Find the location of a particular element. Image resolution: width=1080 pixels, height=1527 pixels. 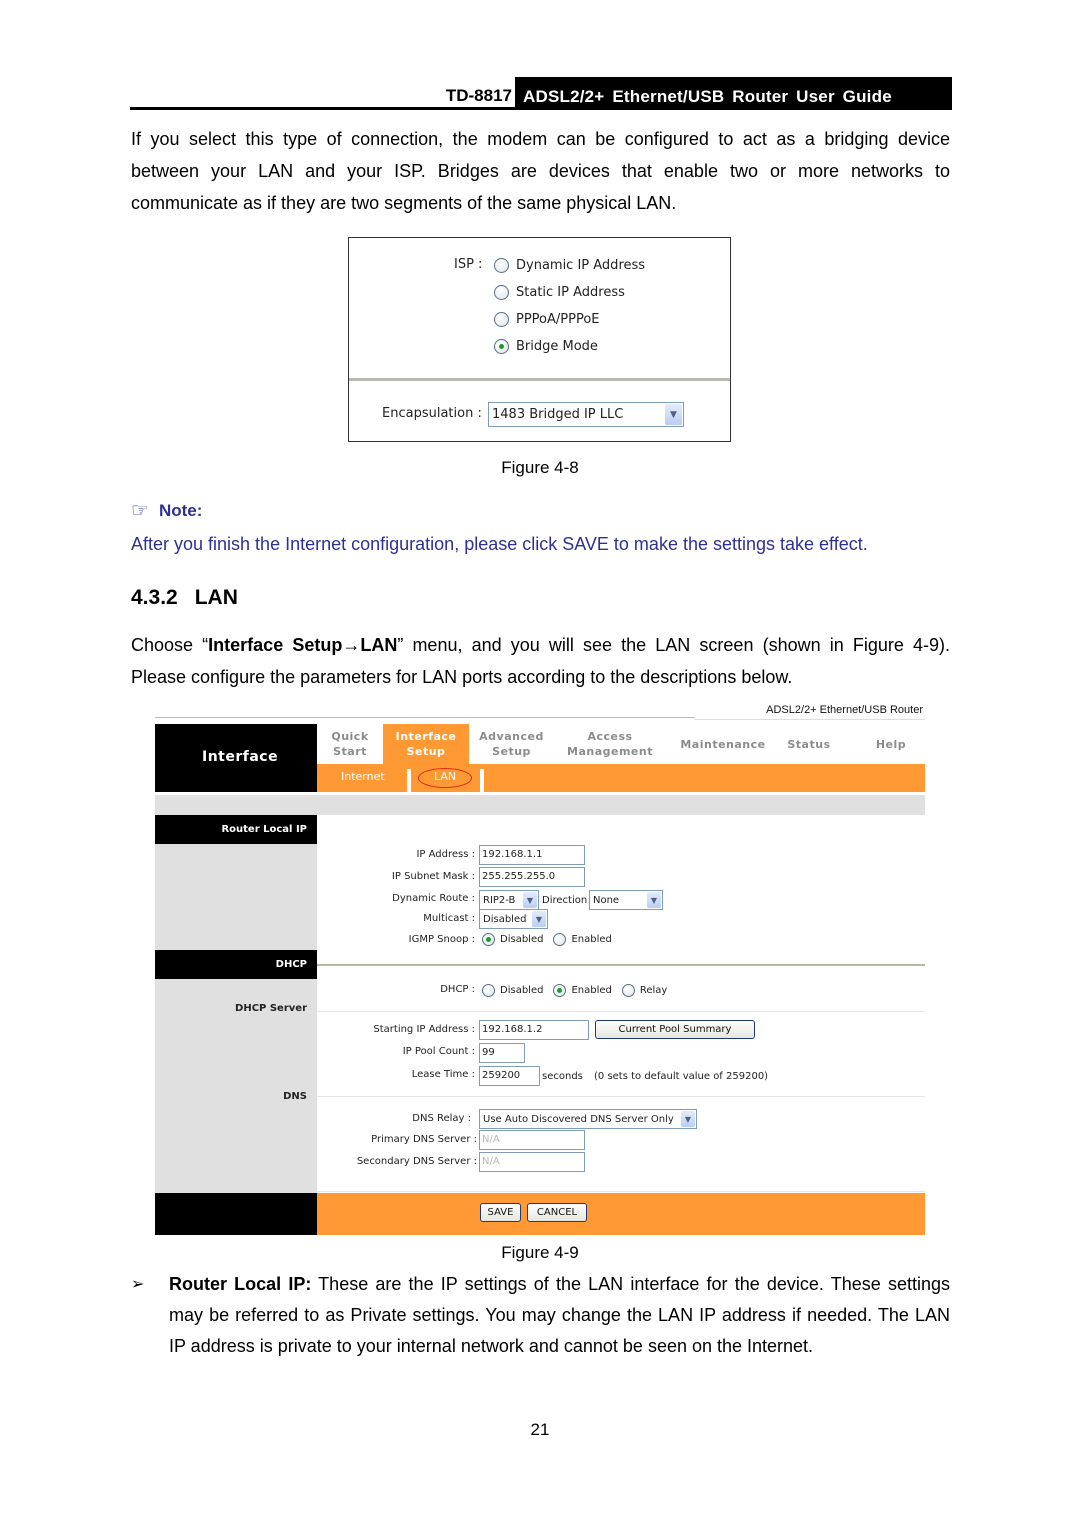

igmp-snoop-label: IGMP Snoop : is located at coordinates (441, 939).